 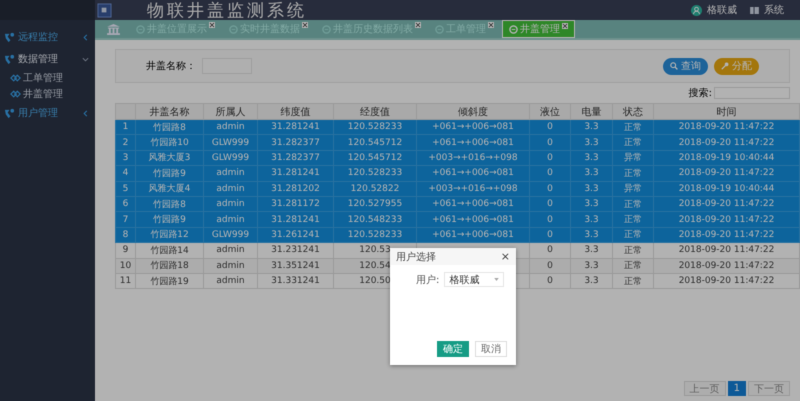 I want to click on next-page-button: 下一页, so click(x=769, y=388).